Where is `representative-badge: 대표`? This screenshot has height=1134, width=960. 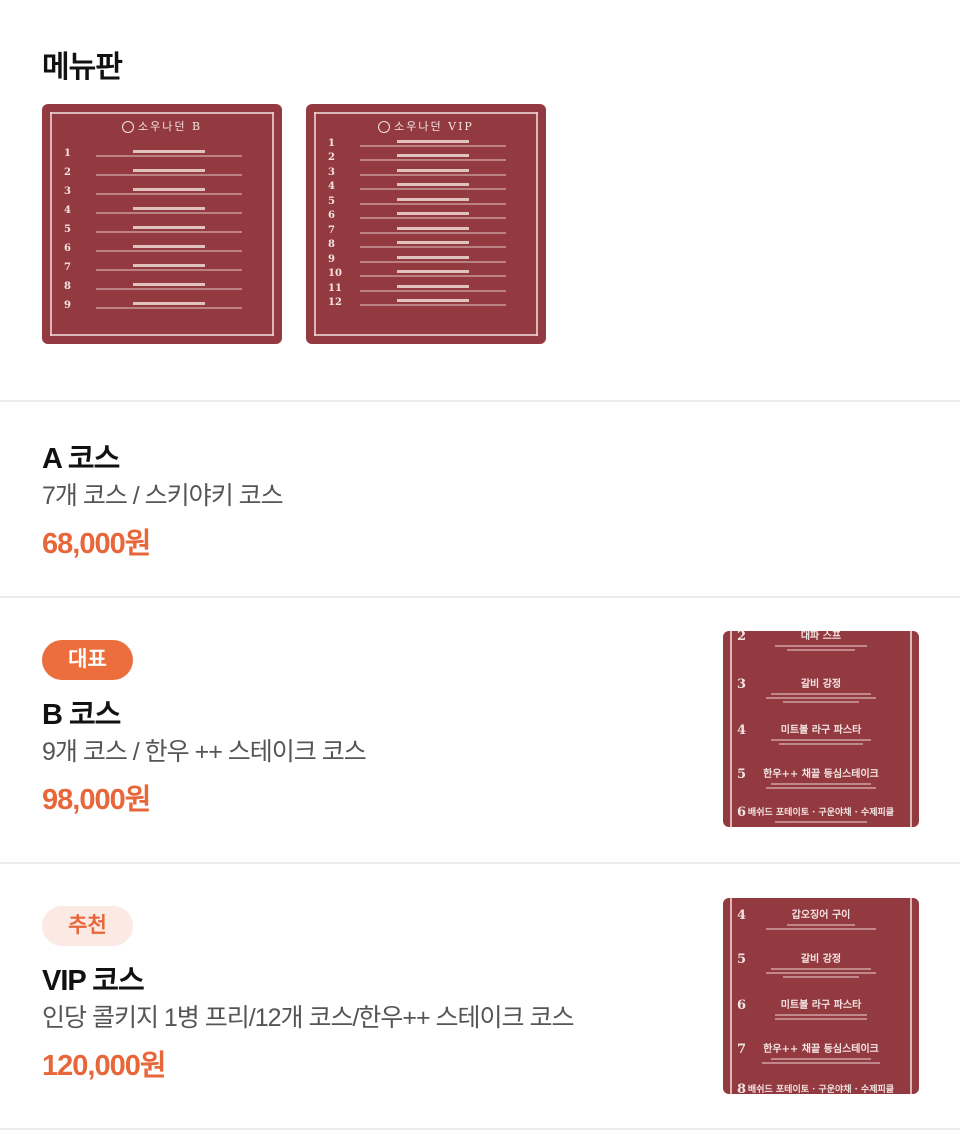
representative-badge: 대표 is located at coordinates (87, 660).